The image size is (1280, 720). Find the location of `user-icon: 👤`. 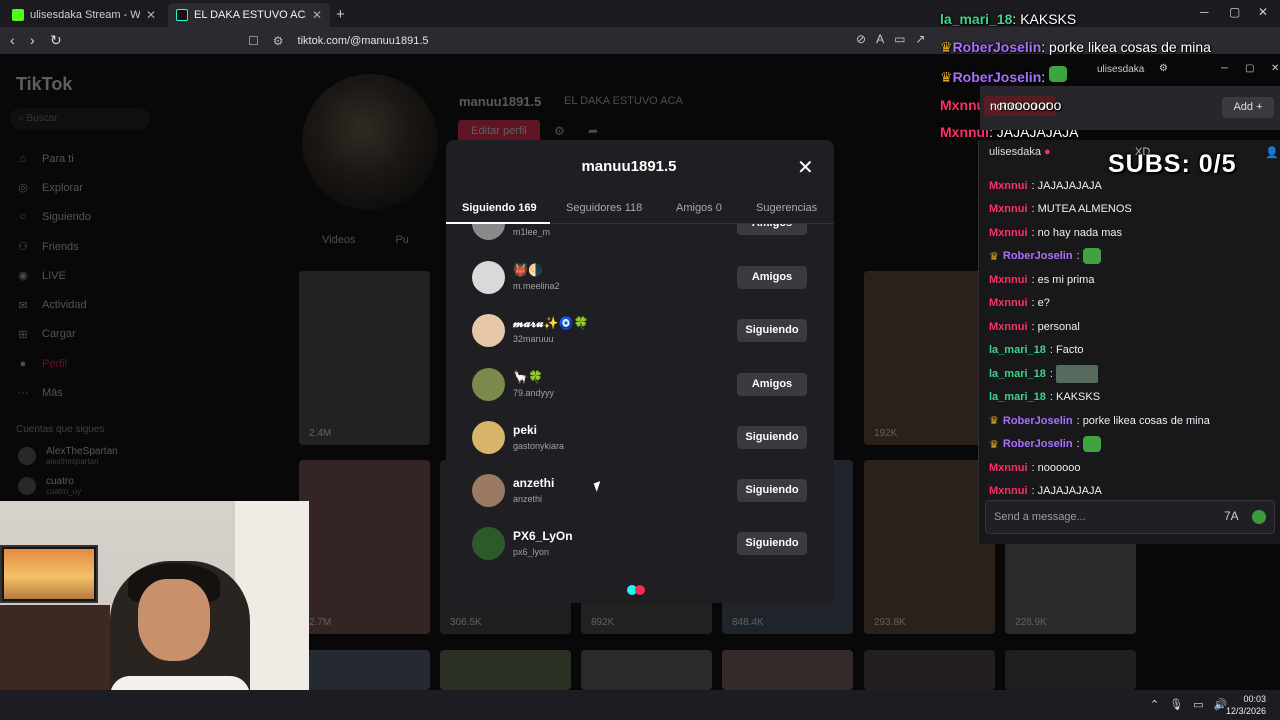

user-icon: 👤 is located at coordinates (1272, 152).